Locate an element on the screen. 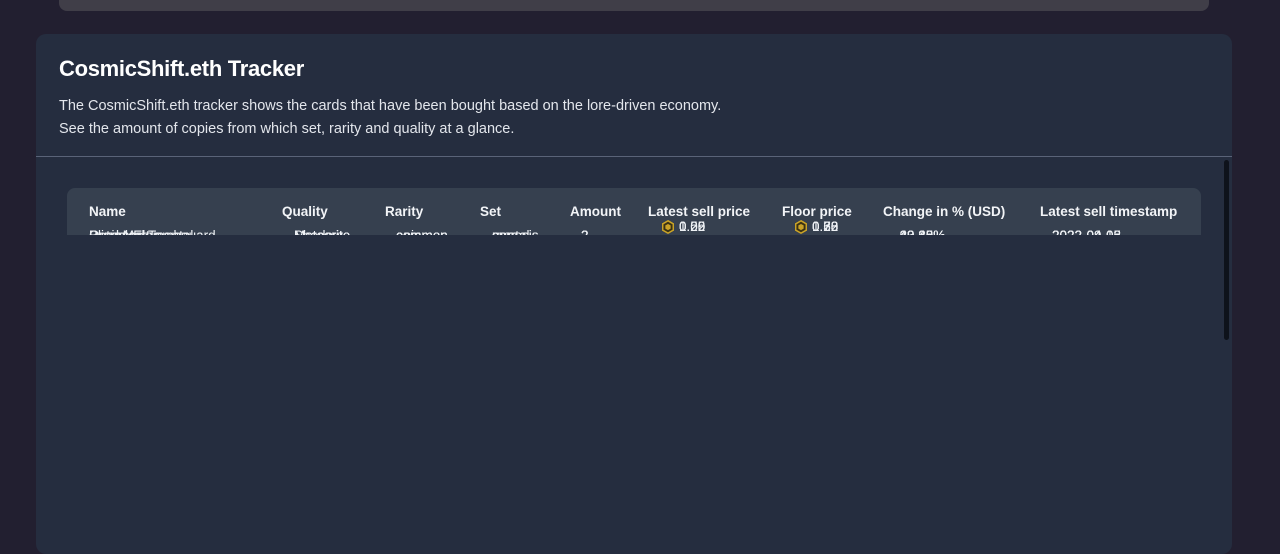  change-percent: -43.65% is located at coordinates (920, 231).